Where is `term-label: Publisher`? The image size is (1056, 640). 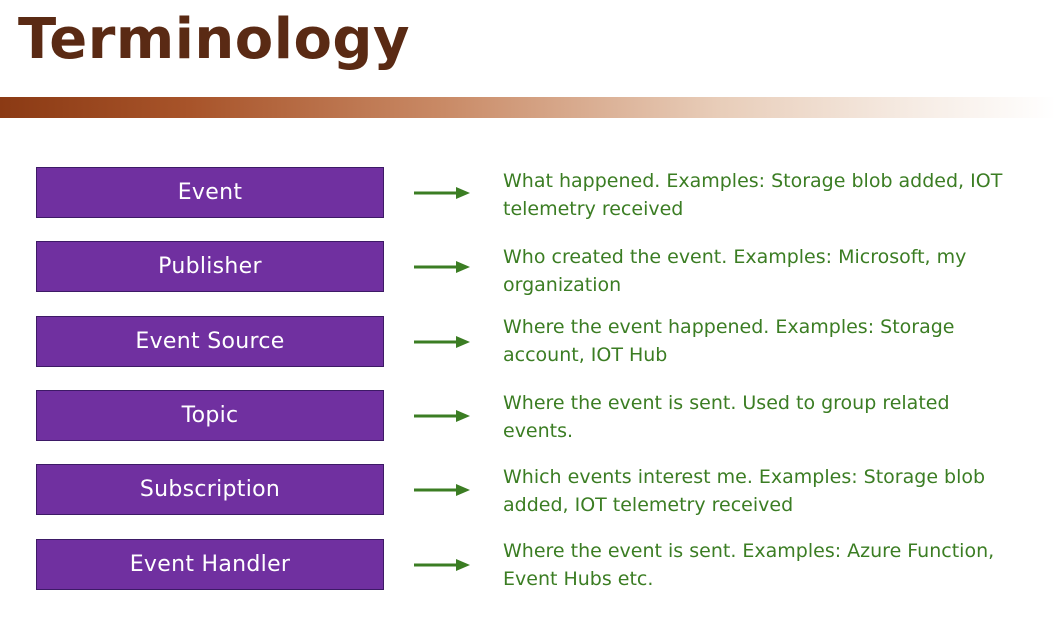 term-label: Publisher is located at coordinates (210, 266).